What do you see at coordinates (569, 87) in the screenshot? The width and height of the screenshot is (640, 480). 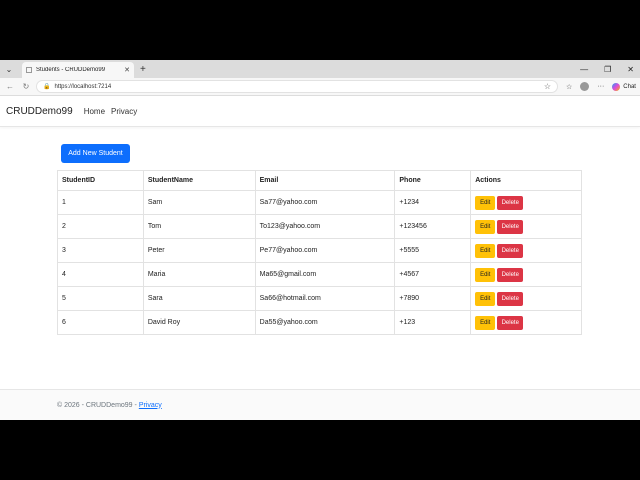 I see `favorites-icon: ☆` at bounding box center [569, 87].